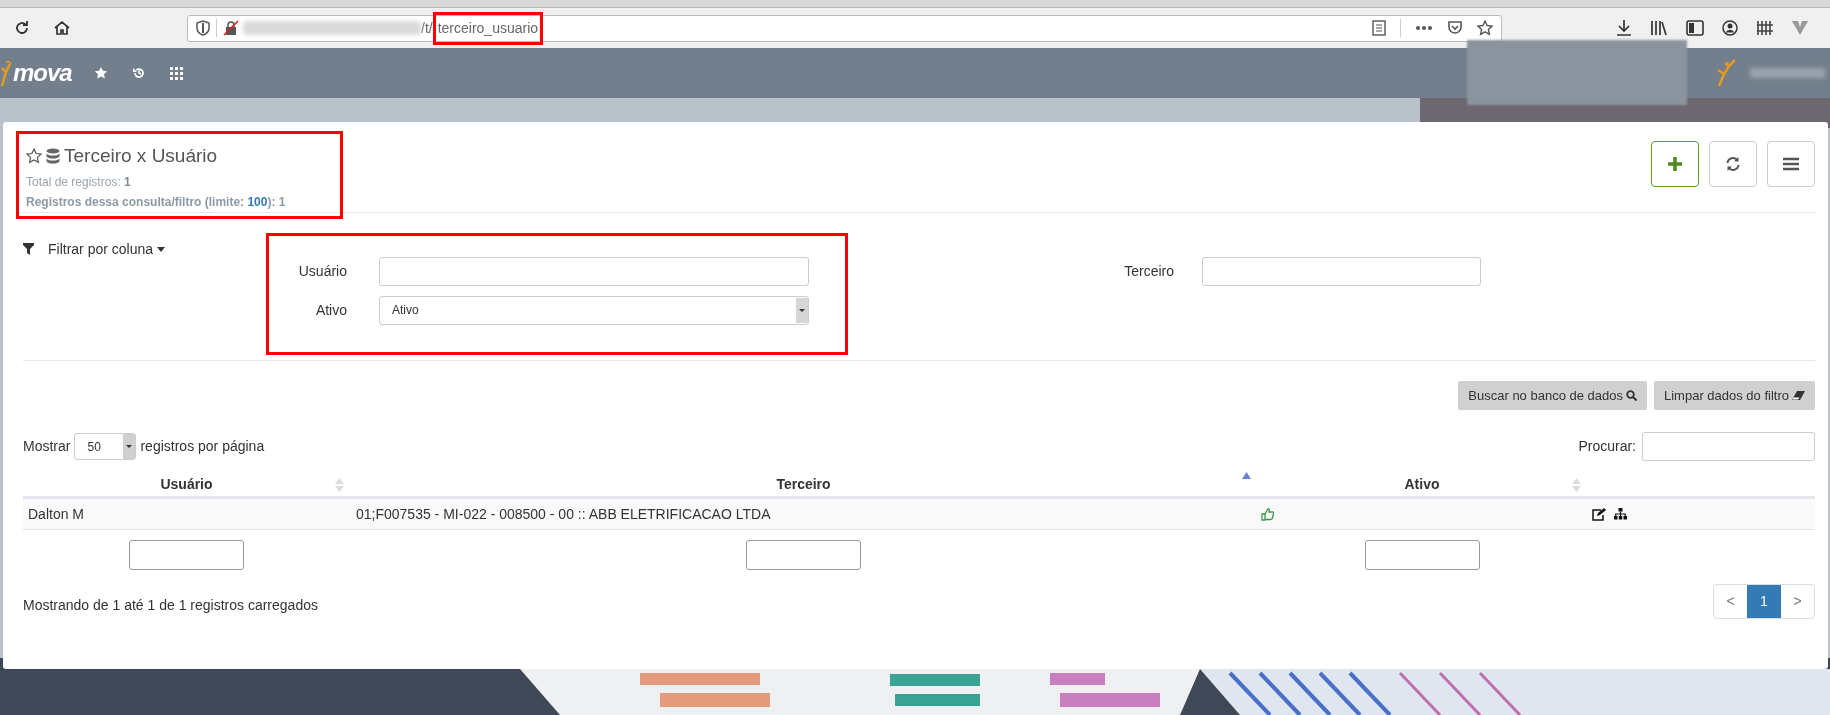  What do you see at coordinates (161, 249) in the screenshot?
I see `caret-icon` at bounding box center [161, 249].